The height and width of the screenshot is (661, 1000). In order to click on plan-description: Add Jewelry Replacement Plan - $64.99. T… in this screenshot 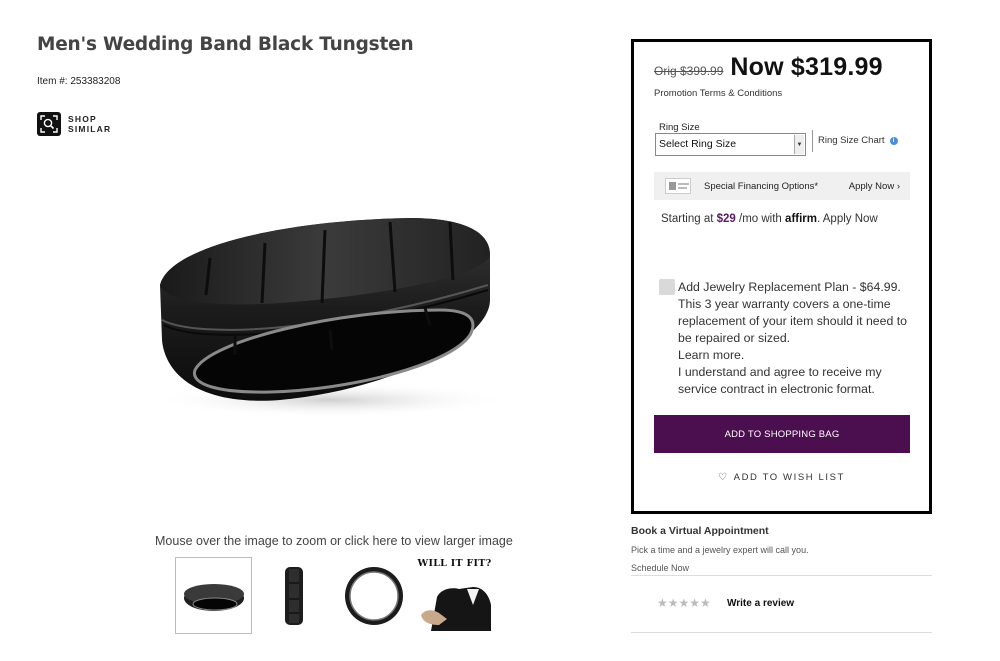, I will do `click(792, 312)`.